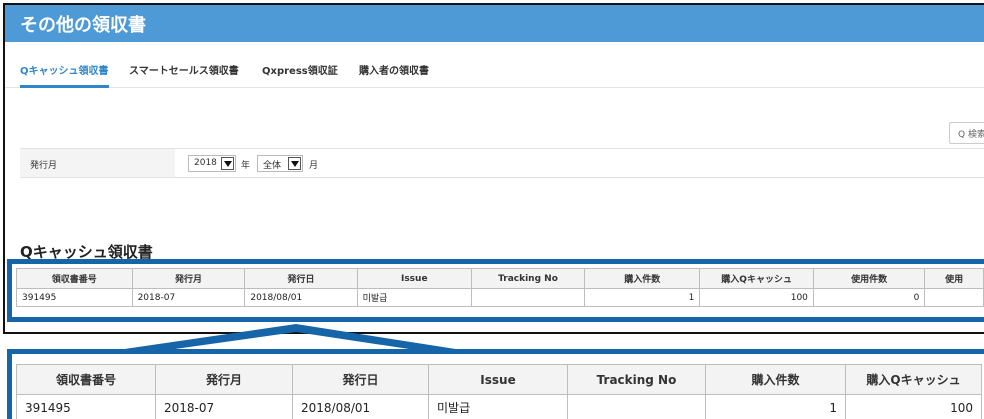 The height and width of the screenshot is (419, 984). I want to click on cell-used, so click(954, 297).